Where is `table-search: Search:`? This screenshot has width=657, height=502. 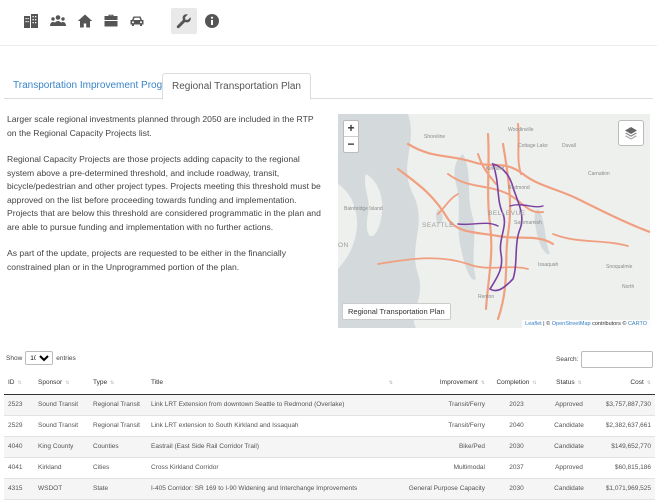
table-search: Search: is located at coordinates (605, 359).